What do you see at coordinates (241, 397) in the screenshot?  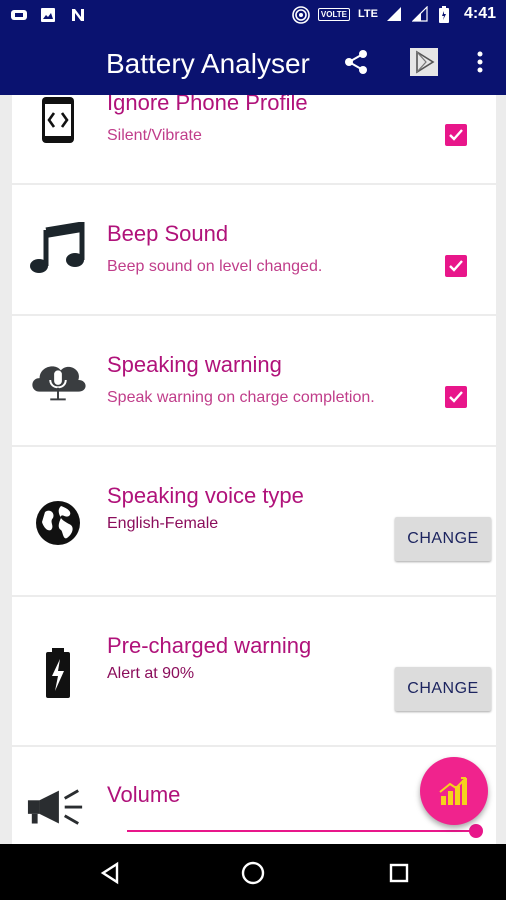 I see `setting-subtitle: Speak warning on charge completion.` at bounding box center [241, 397].